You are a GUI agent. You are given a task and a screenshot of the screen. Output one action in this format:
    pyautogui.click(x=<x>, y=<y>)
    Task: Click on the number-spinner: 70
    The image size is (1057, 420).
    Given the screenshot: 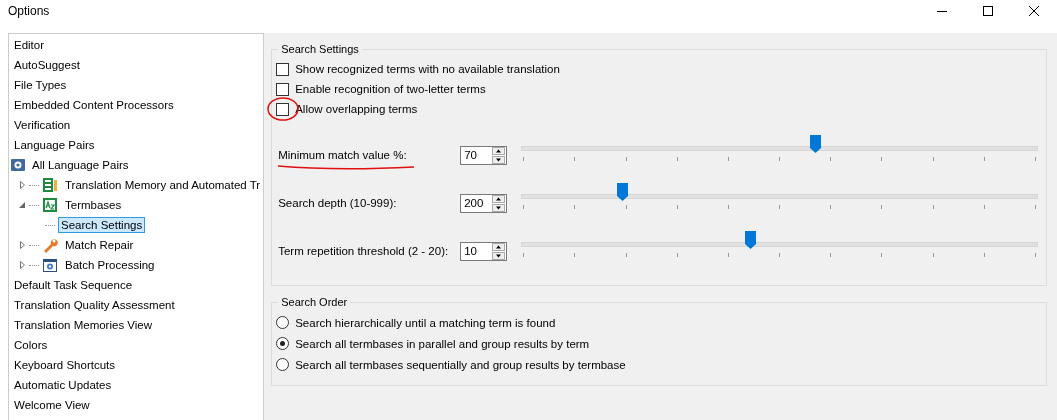 What is the action you would take?
    pyautogui.click(x=484, y=155)
    